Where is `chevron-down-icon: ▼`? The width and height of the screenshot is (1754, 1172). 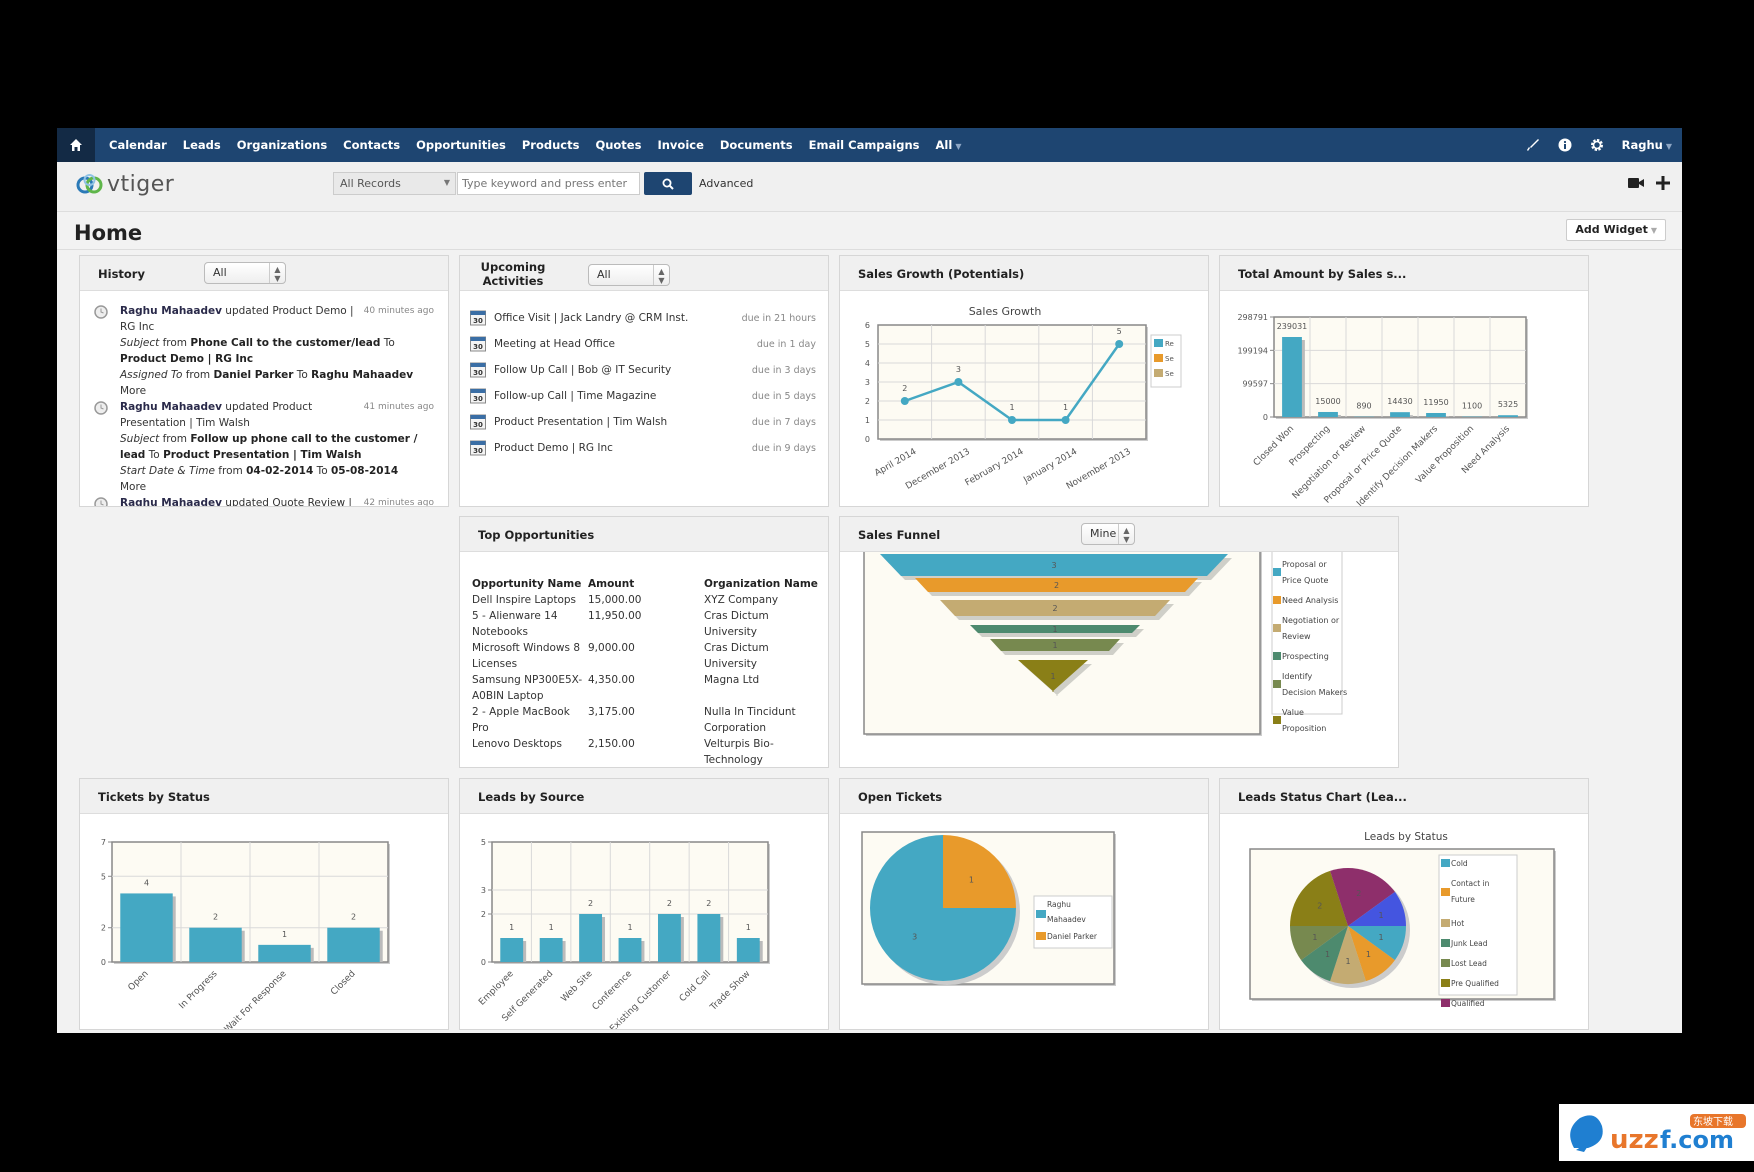 chevron-down-icon: ▼ is located at coordinates (1668, 146).